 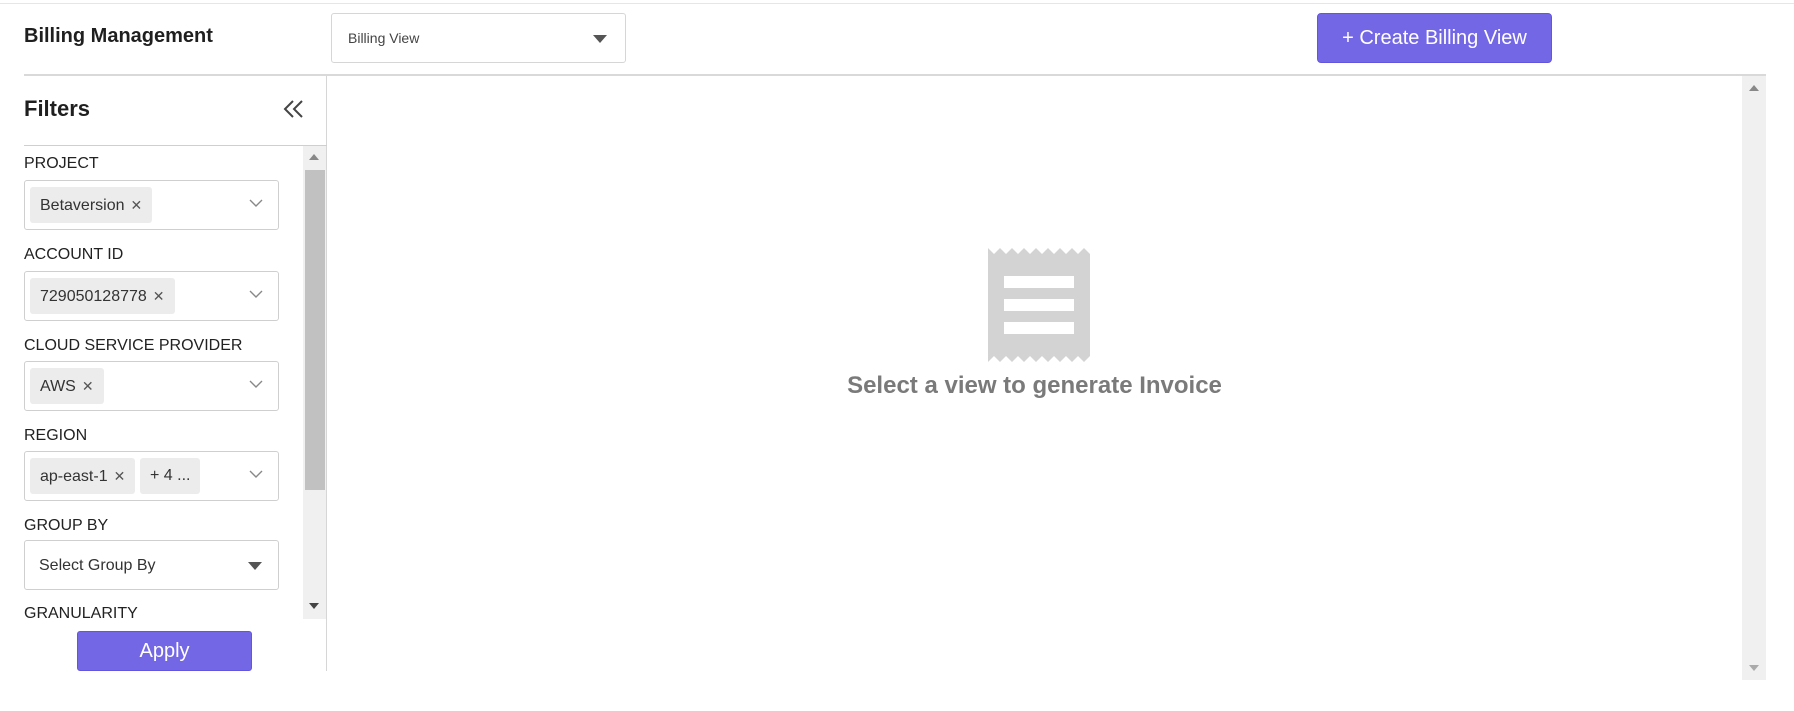 What do you see at coordinates (81, 612) in the screenshot?
I see `granularity-label: GRANULARITY` at bounding box center [81, 612].